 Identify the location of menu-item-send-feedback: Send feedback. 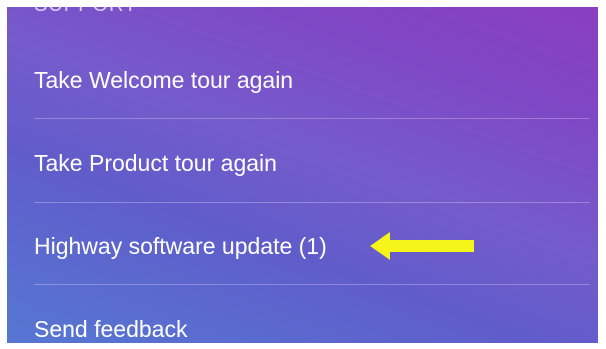
(316, 321).